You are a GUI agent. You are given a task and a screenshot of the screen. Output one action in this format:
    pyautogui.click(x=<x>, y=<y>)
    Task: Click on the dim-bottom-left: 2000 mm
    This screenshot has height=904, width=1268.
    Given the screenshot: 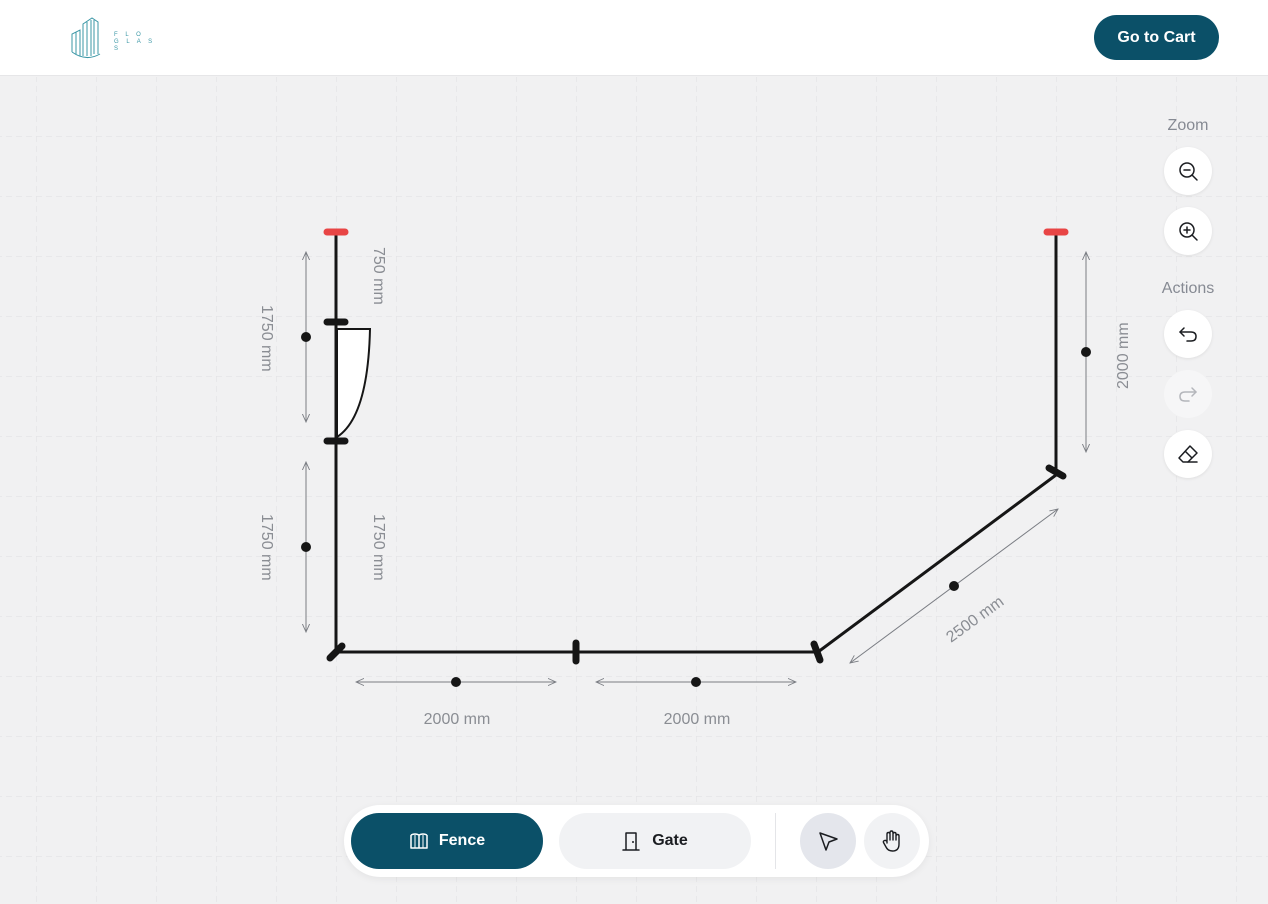 What is the action you would take?
    pyautogui.click(x=457, y=719)
    